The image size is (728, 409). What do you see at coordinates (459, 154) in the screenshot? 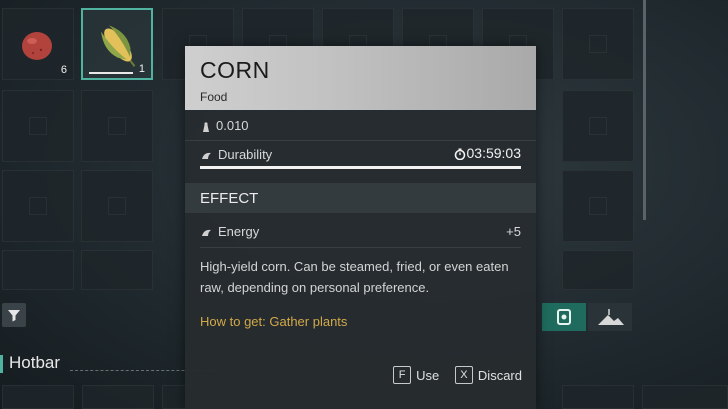
I see `timer-icon` at bounding box center [459, 154].